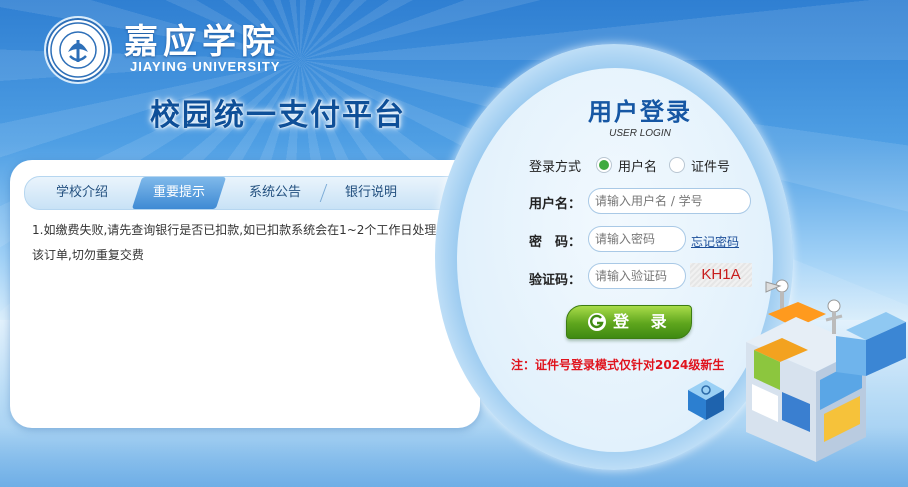 Image resolution: width=908 pixels, height=487 pixels. What do you see at coordinates (644, 321) in the screenshot?
I see `login-button-label: 登 录` at bounding box center [644, 321].